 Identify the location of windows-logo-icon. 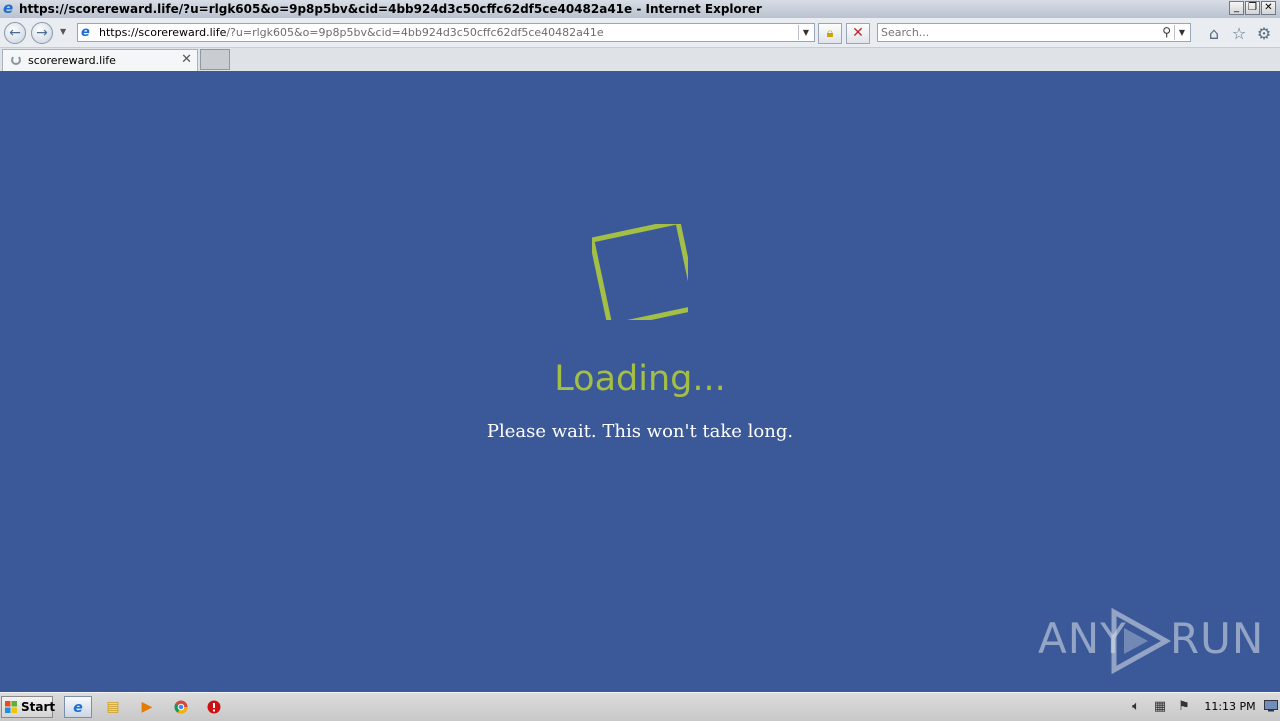
(11, 707).